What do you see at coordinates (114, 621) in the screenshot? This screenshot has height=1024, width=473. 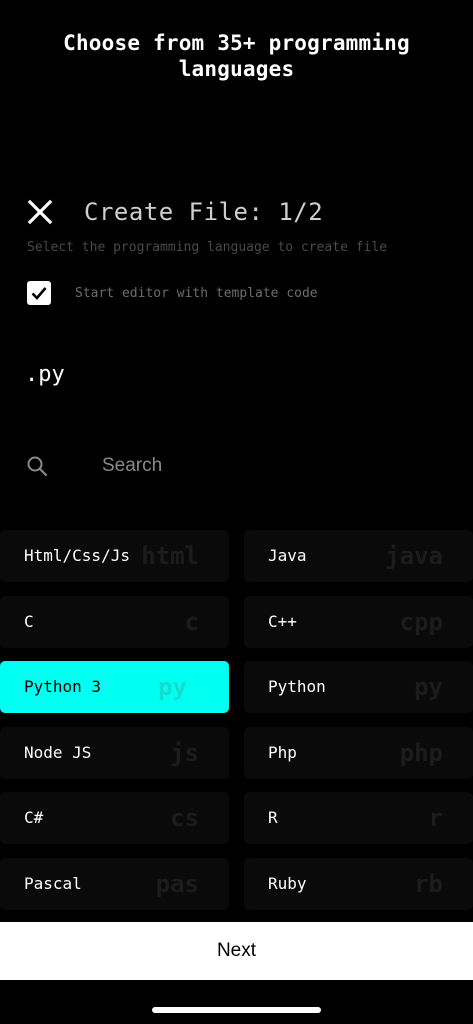 I see `language-tile: Cc` at bounding box center [114, 621].